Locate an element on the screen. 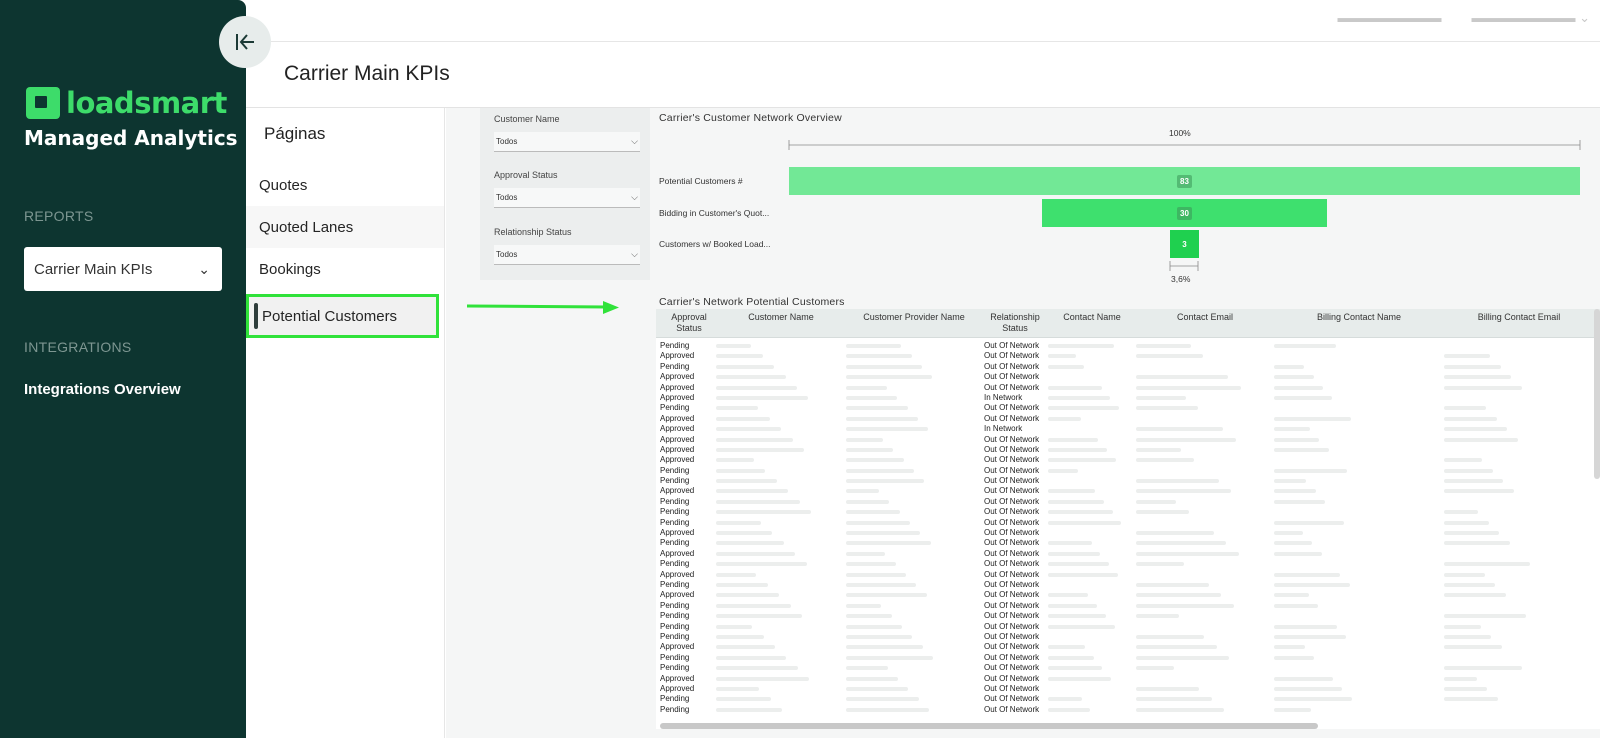 This screenshot has height=738, width=1600. relationship-status-filter: Relationship Status Todos ⌵ is located at coordinates (567, 246).